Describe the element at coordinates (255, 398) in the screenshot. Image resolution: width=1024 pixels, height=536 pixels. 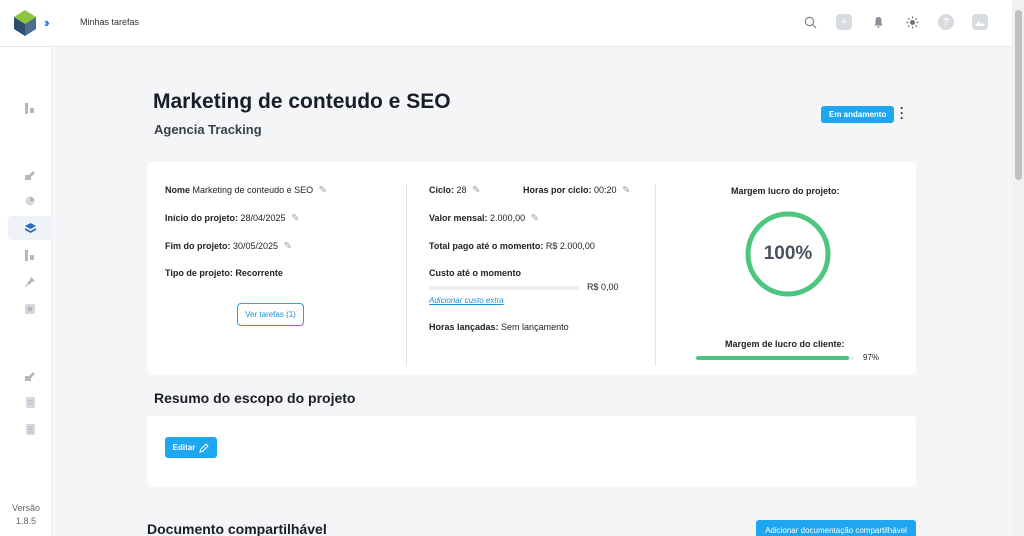
I see `scope-section-title: Resumo do escopo do projeto` at that location.